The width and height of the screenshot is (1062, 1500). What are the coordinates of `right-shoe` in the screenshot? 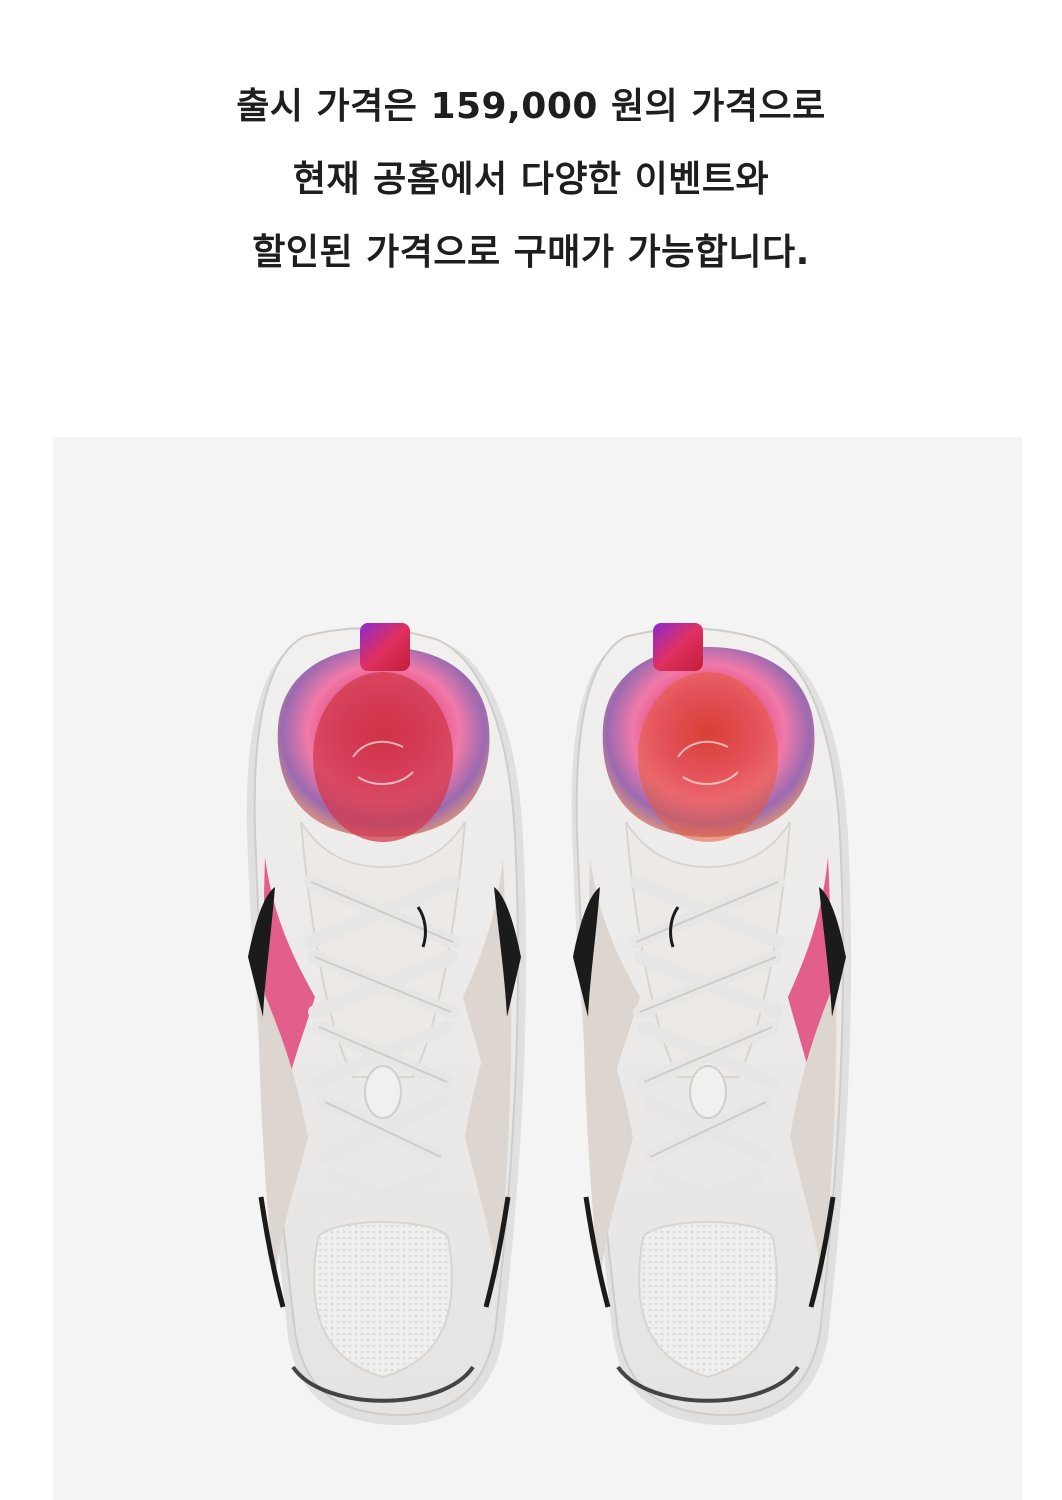 It's located at (711, 1024).